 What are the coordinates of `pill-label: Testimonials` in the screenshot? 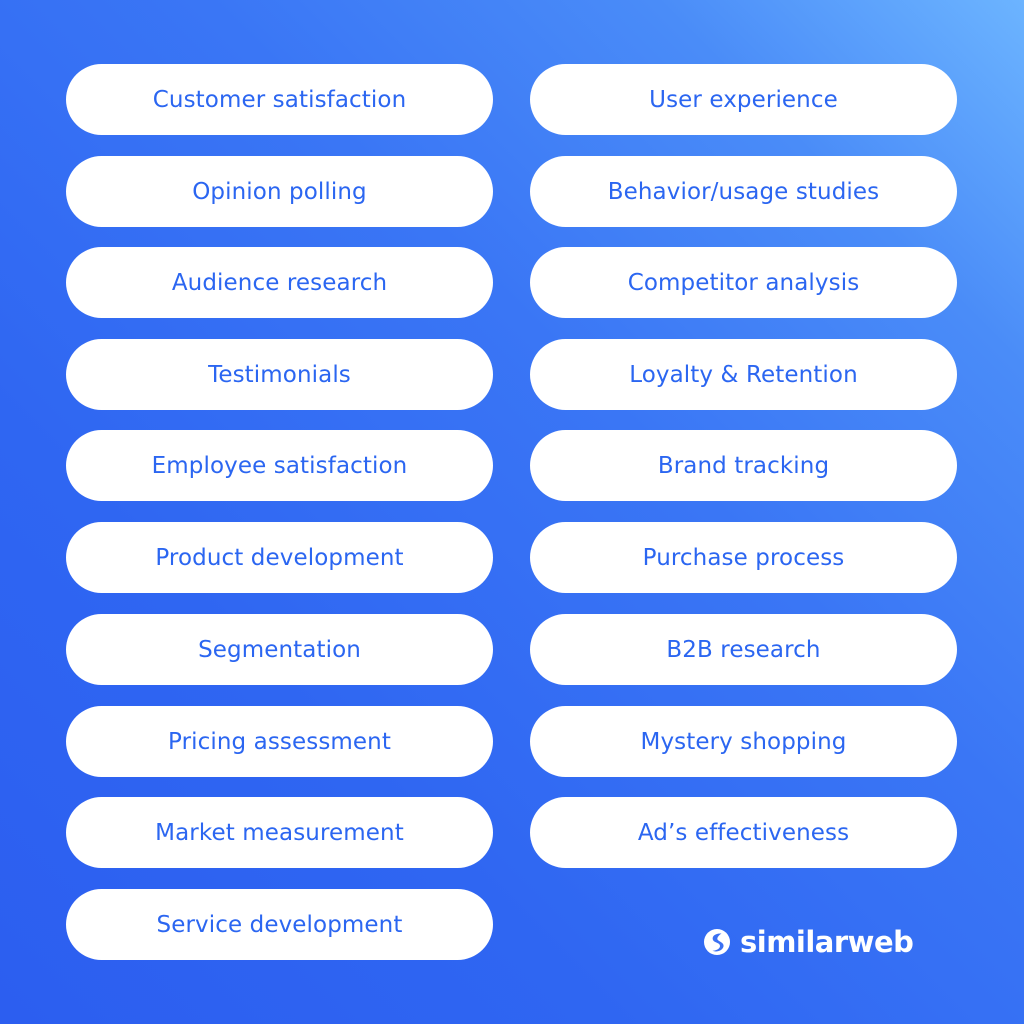 It's located at (279, 374).